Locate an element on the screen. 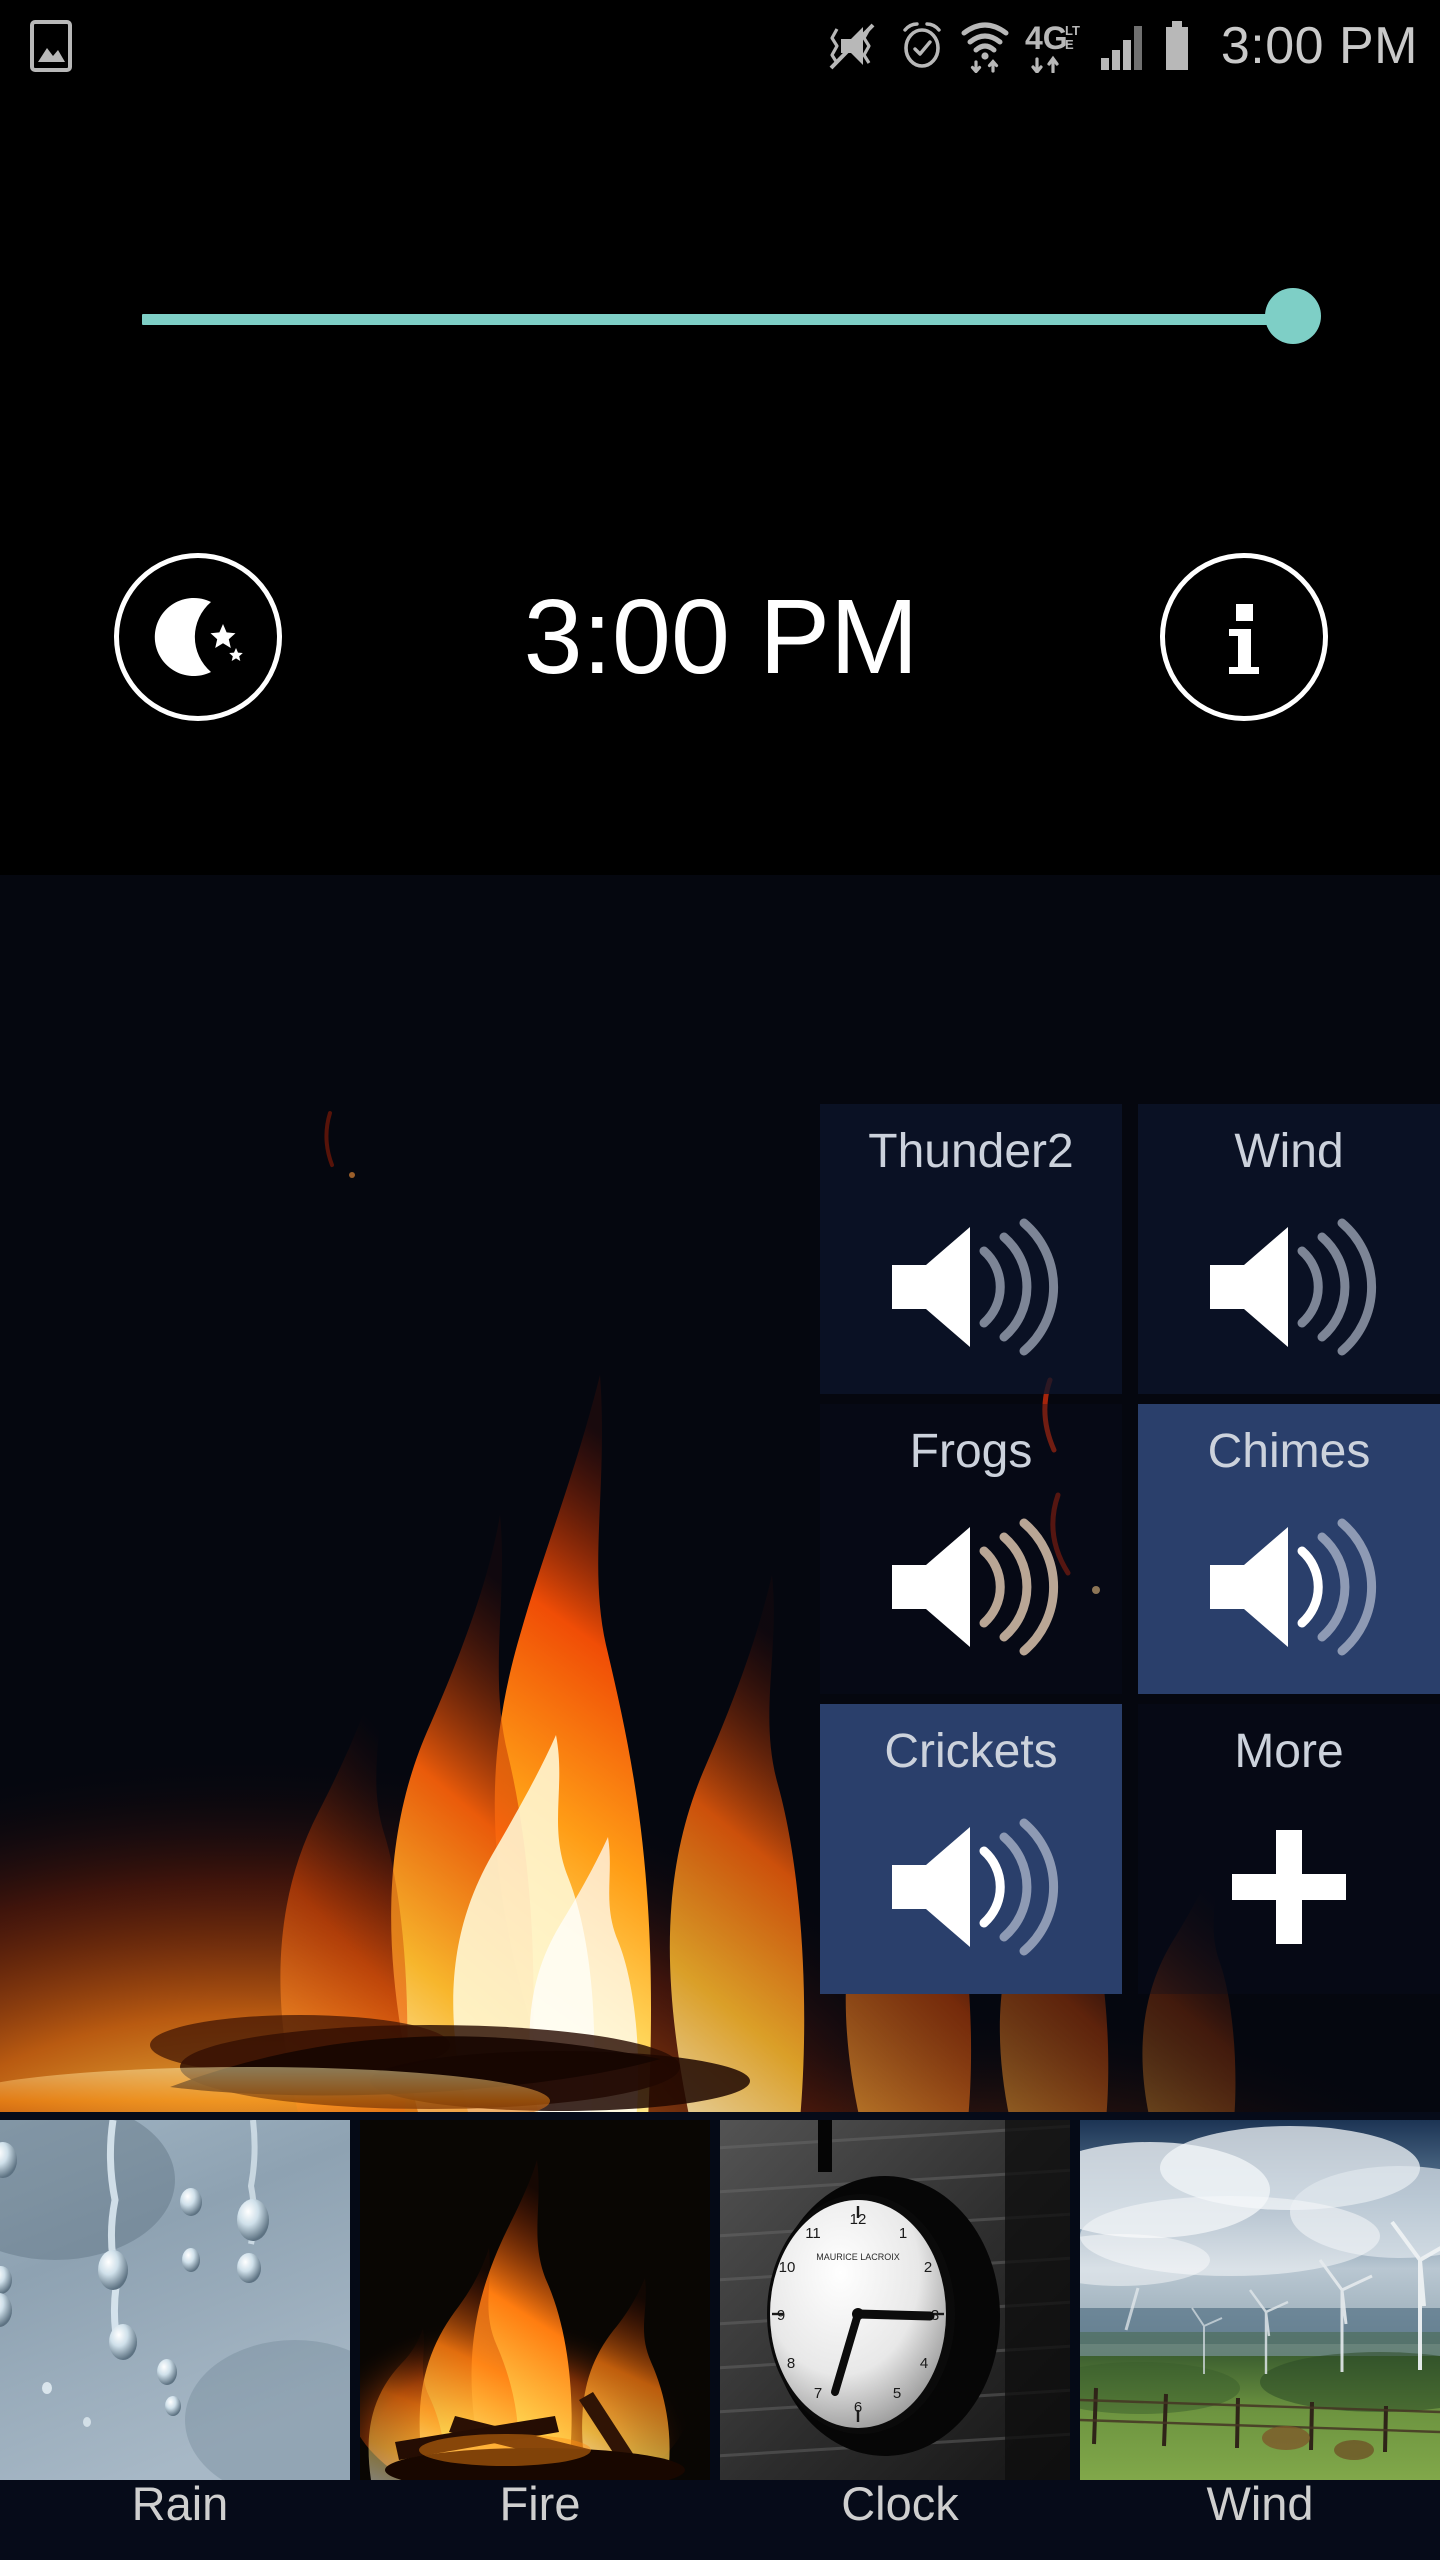 The width and height of the screenshot is (1440, 2560). sound-tile-wind: Wind is located at coordinates (1289, 1249).